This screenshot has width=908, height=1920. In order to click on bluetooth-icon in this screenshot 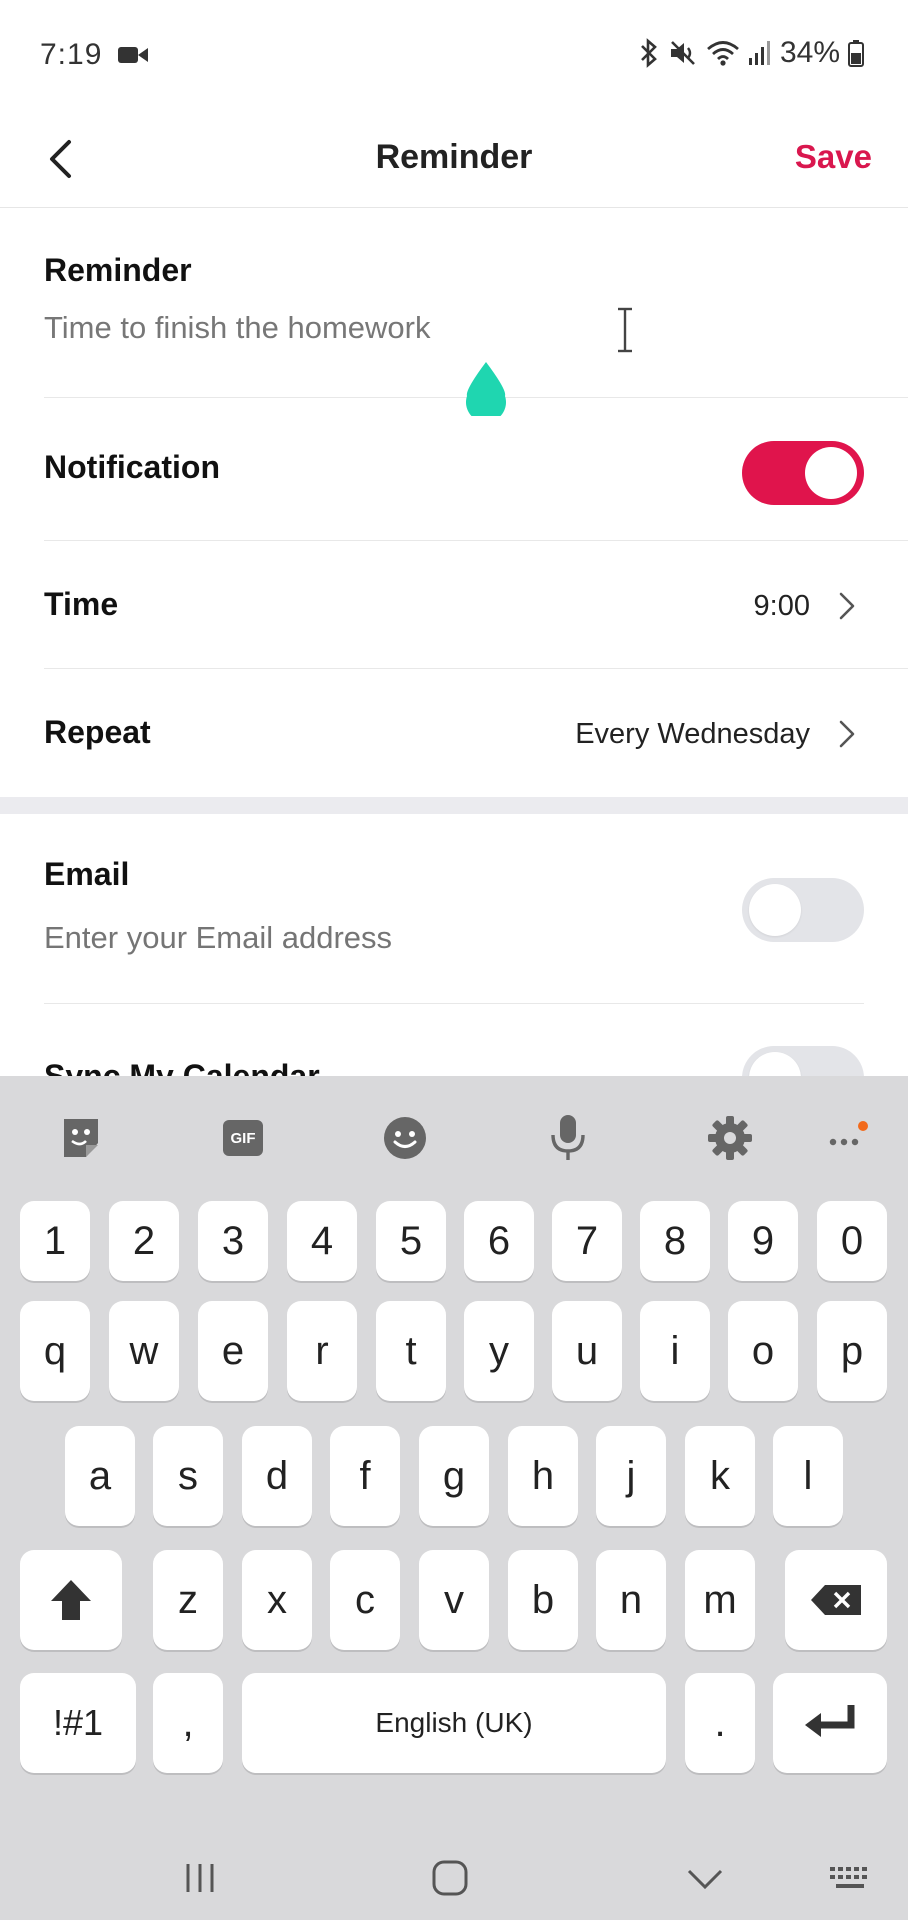, I will do `click(649, 53)`.